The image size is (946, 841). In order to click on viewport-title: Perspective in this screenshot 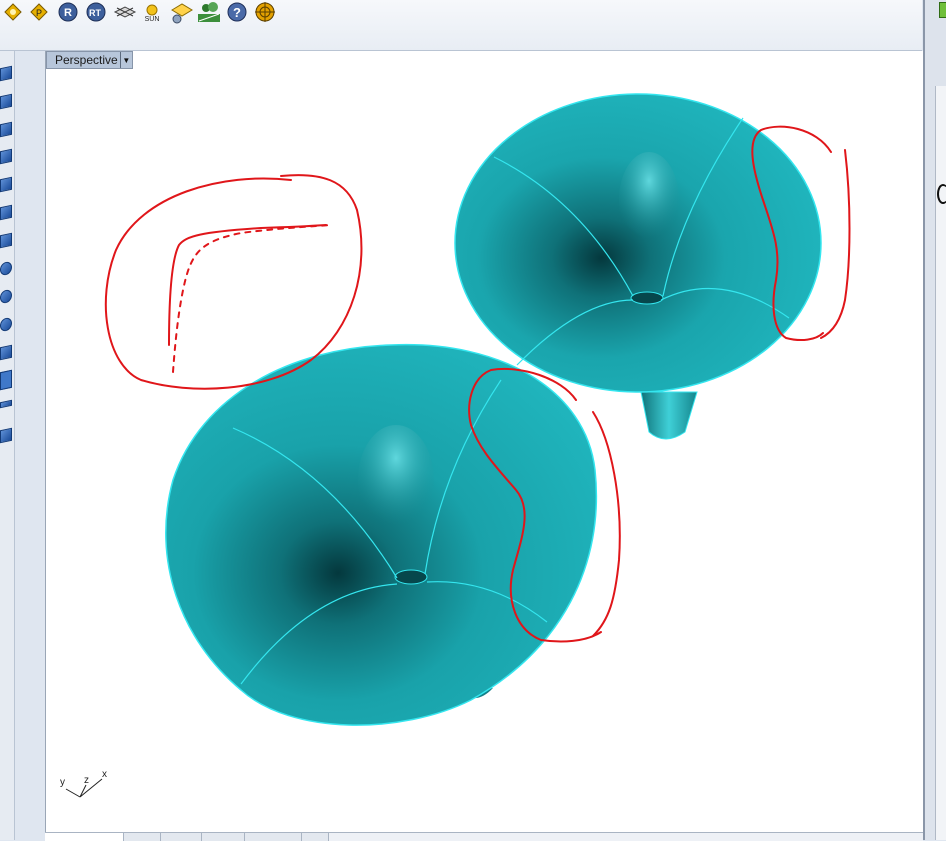, I will do `click(86, 60)`.